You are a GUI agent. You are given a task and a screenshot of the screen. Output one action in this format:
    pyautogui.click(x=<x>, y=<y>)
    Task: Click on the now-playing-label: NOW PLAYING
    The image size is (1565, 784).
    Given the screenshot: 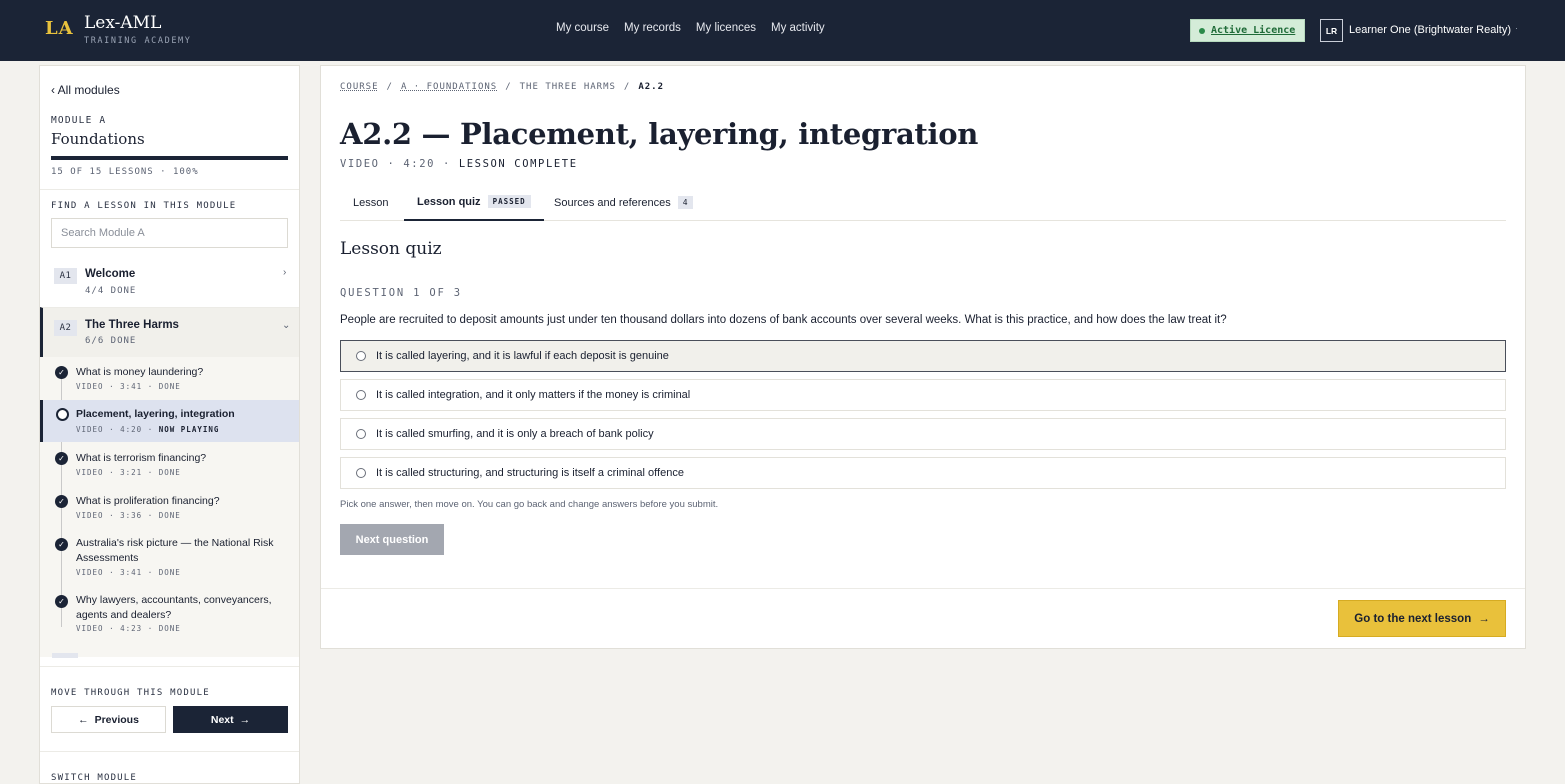 What is the action you would take?
    pyautogui.click(x=189, y=429)
    